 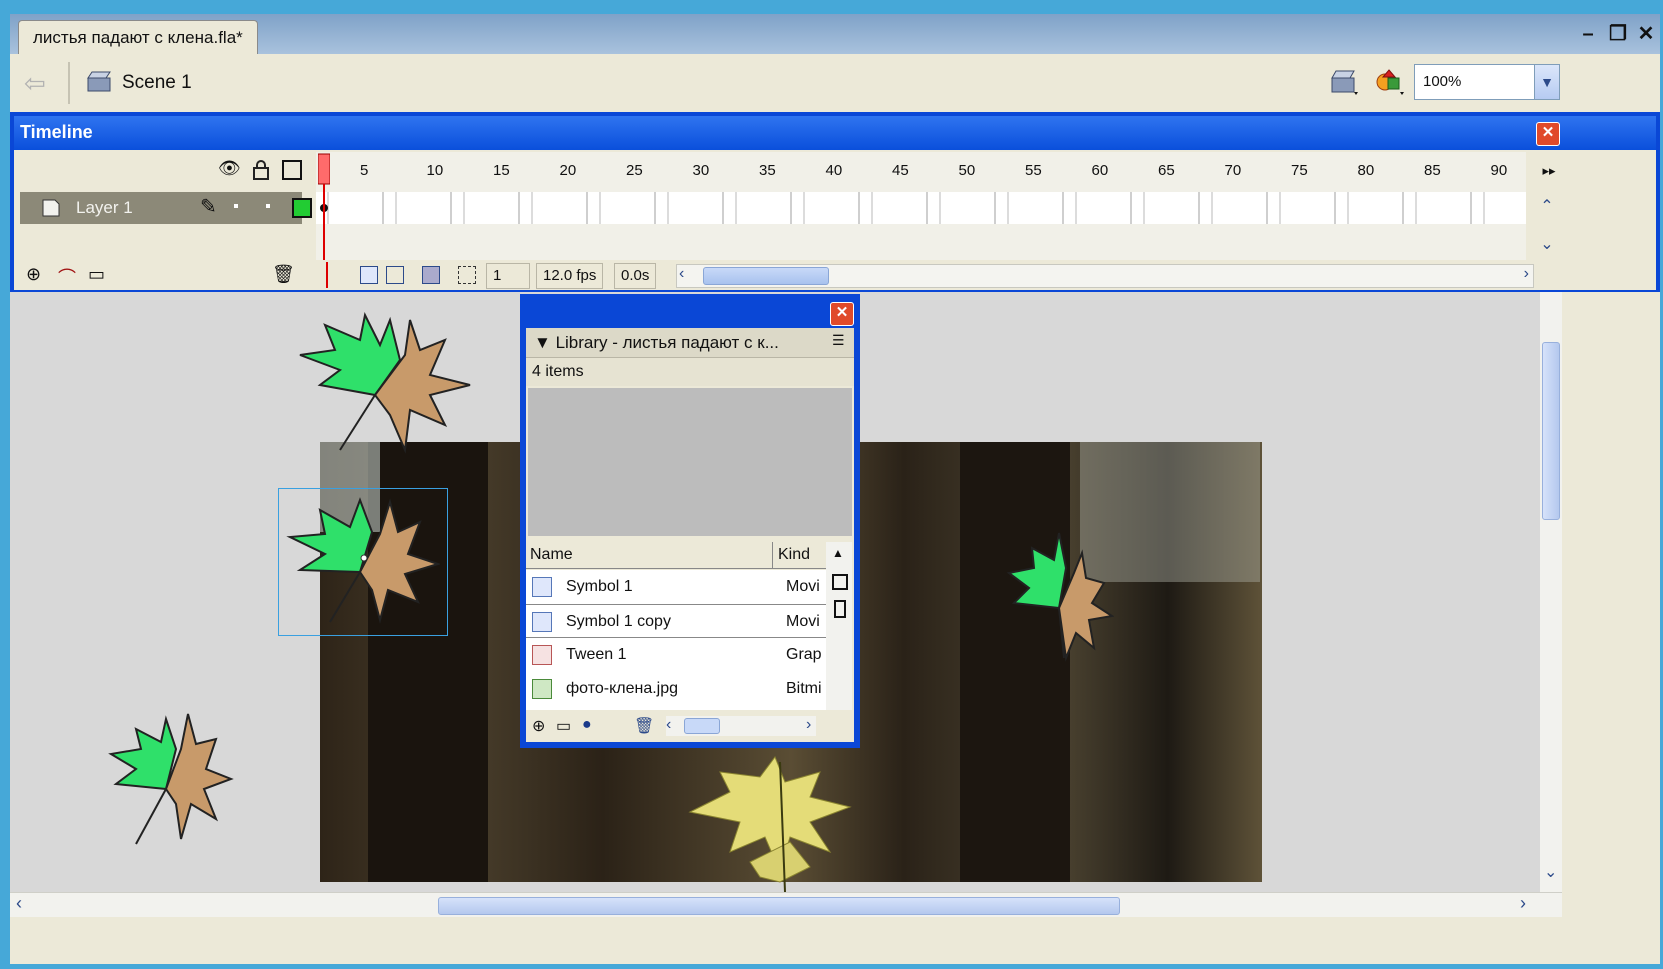 What do you see at coordinates (835, 34) in the screenshot?
I see `document-tab-bar: листья падают с клена.fla* – ❐ ✕` at bounding box center [835, 34].